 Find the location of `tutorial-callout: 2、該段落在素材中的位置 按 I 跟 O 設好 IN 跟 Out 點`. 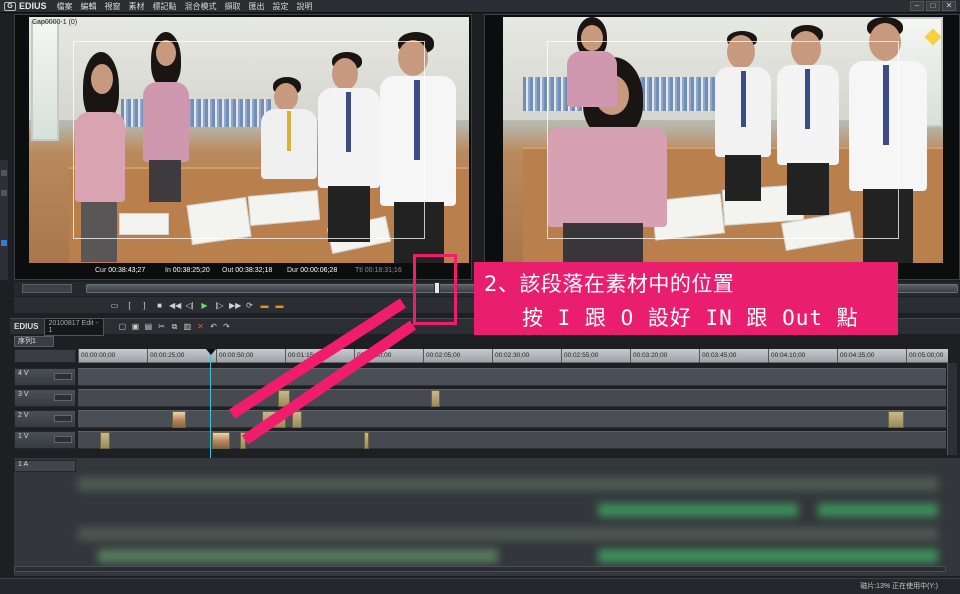

tutorial-callout: 2、該段落在素材中的位置 按 I 跟 O 設好 IN 跟 Out 點 is located at coordinates (686, 298).